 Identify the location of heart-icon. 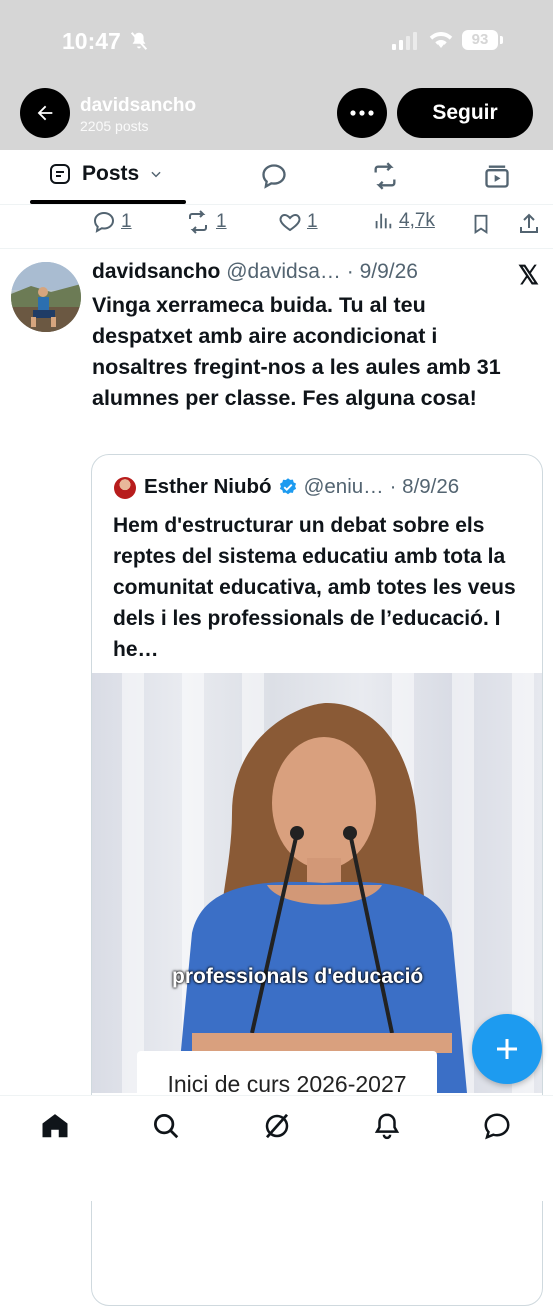
(290, 222).